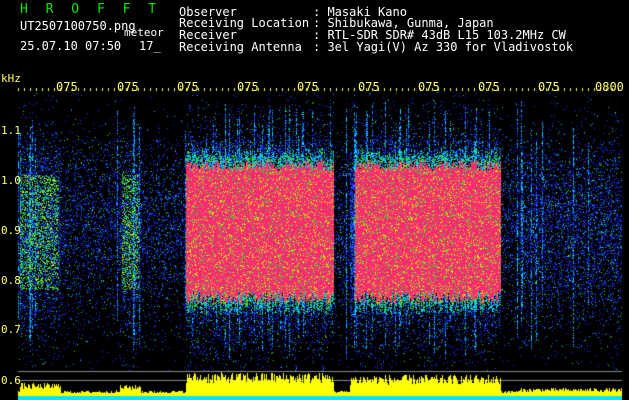  What do you see at coordinates (11, 78) in the screenshot?
I see `freq-unit-label: kHz` at bounding box center [11, 78].